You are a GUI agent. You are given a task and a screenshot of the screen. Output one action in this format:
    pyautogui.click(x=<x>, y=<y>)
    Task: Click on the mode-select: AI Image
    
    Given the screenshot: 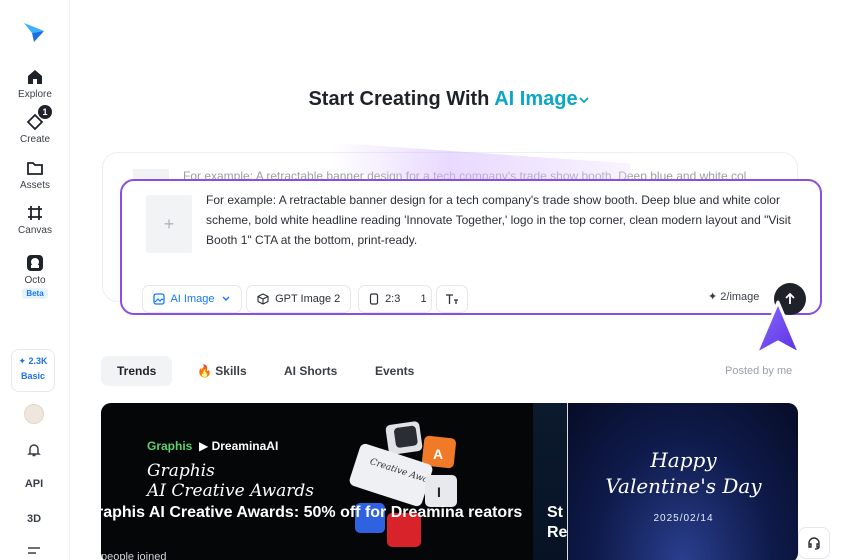 What is the action you would take?
    pyautogui.click(x=192, y=299)
    